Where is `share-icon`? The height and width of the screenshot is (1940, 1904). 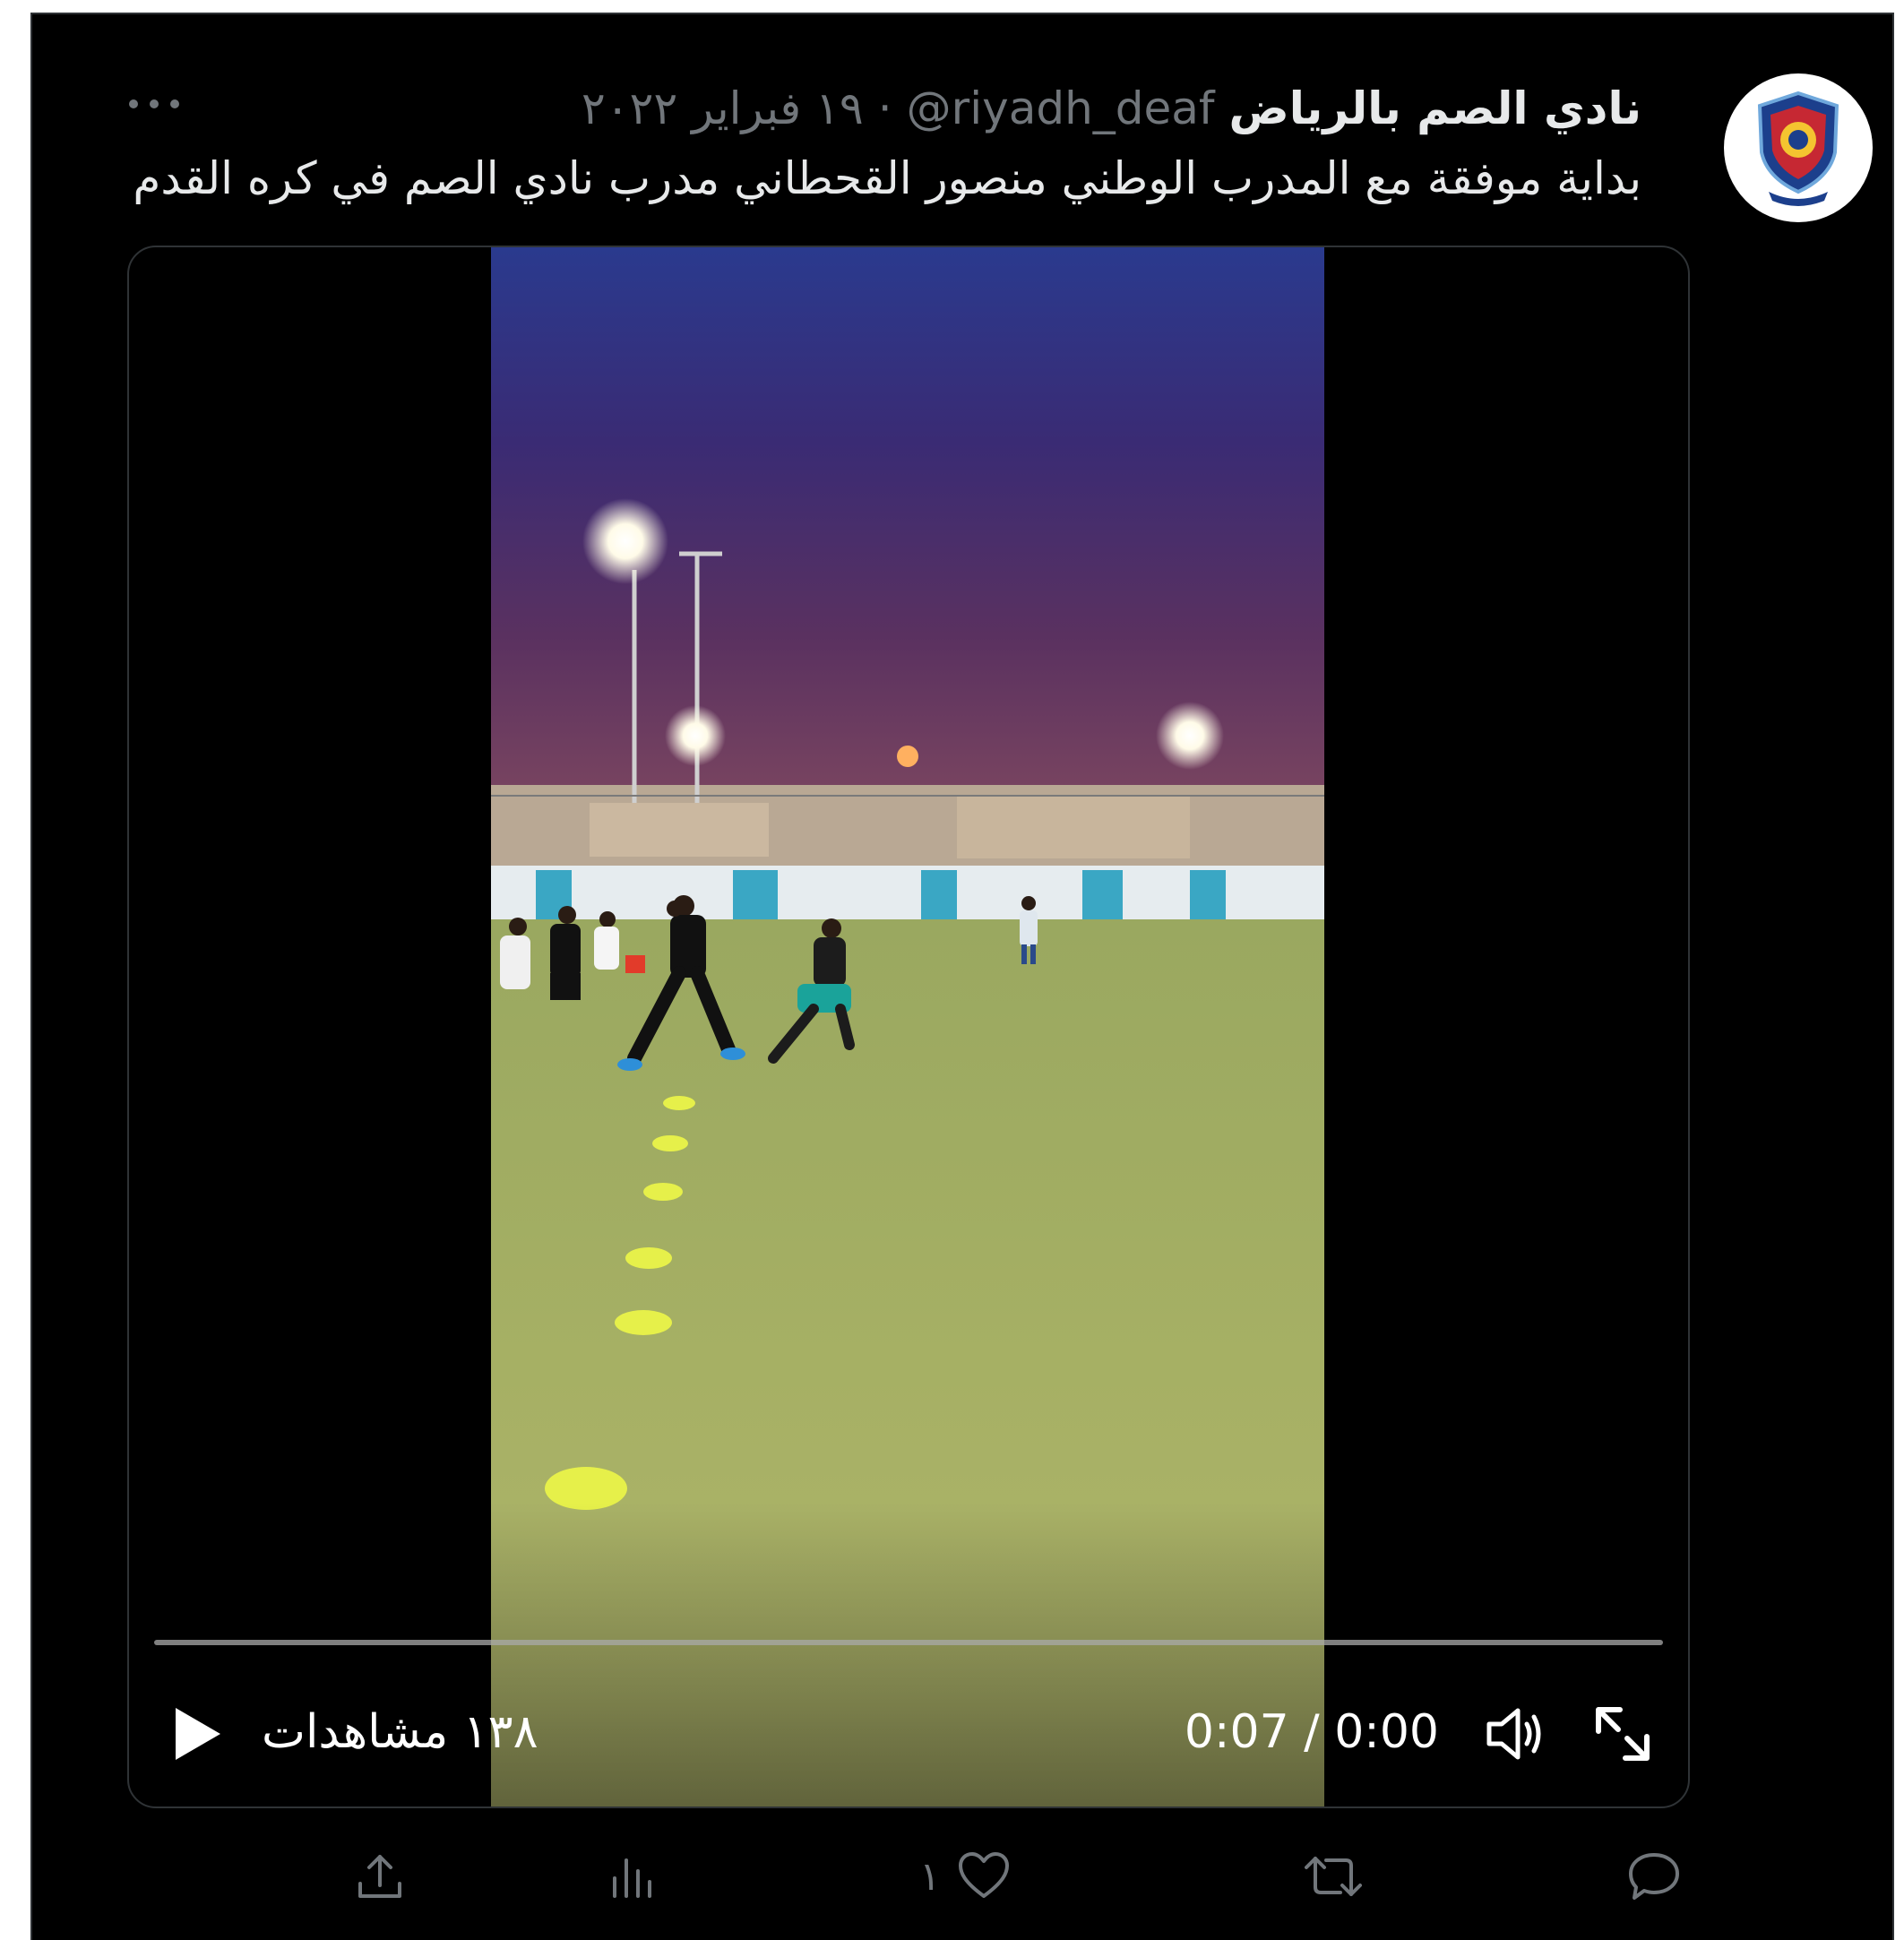 share-icon is located at coordinates (380, 1877).